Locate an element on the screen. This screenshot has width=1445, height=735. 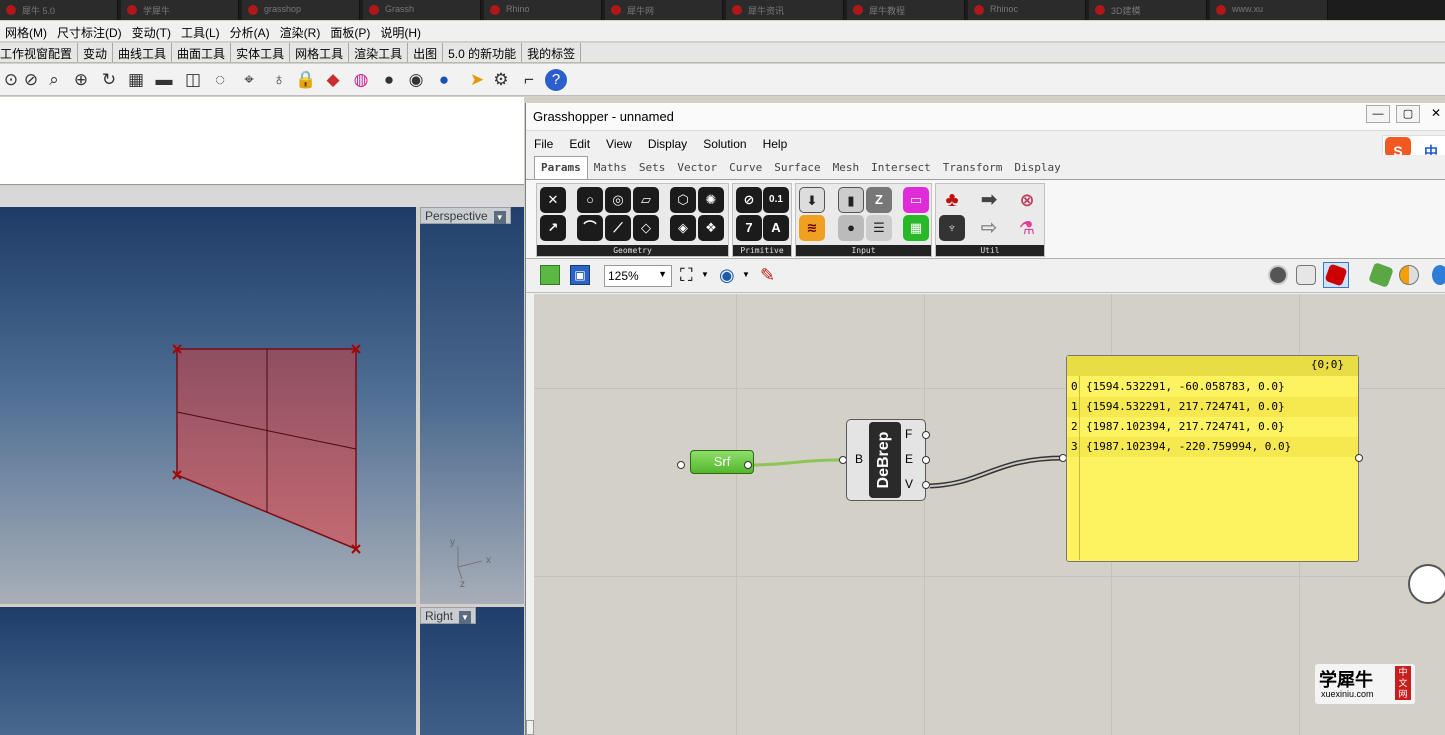
boolean-param-icon: ⊘ is located at coordinates (749, 200).